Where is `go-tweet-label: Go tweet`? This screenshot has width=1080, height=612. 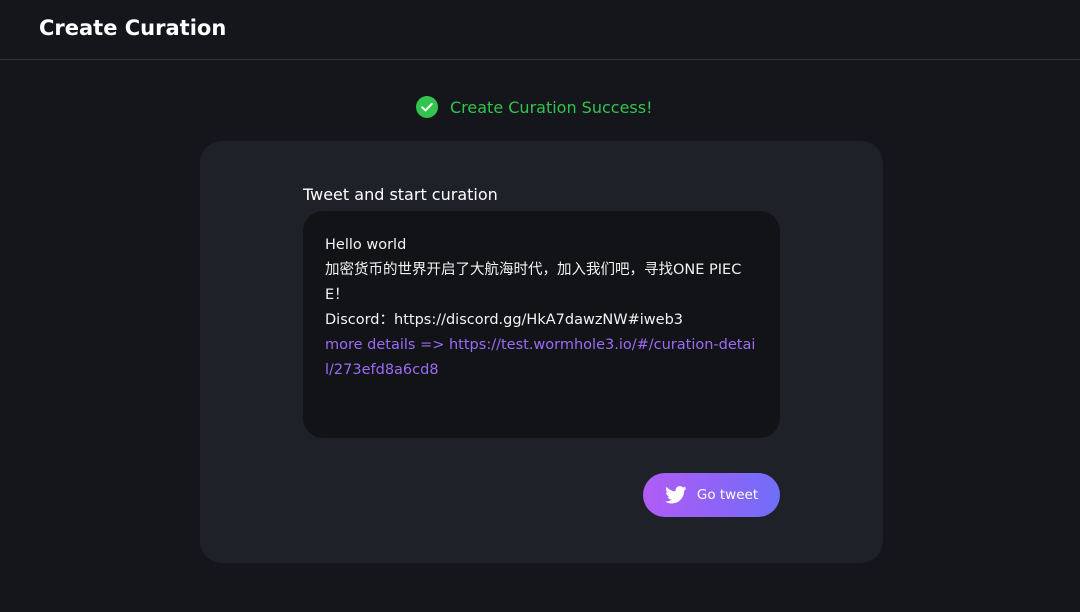 go-tweet-label: Go tweet is located at coordinates (727, 495).